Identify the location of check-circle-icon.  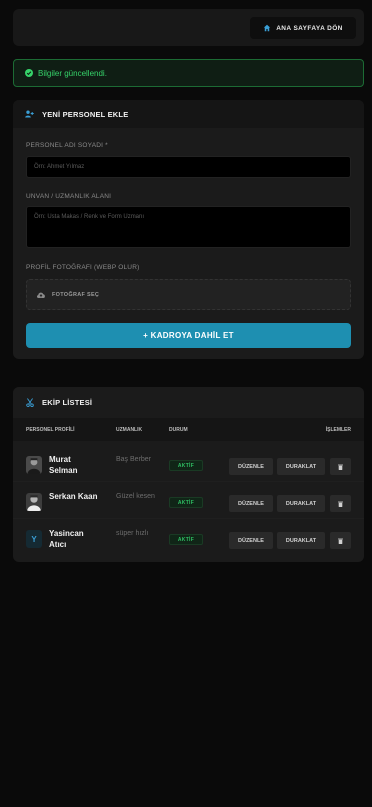
(29, 73).